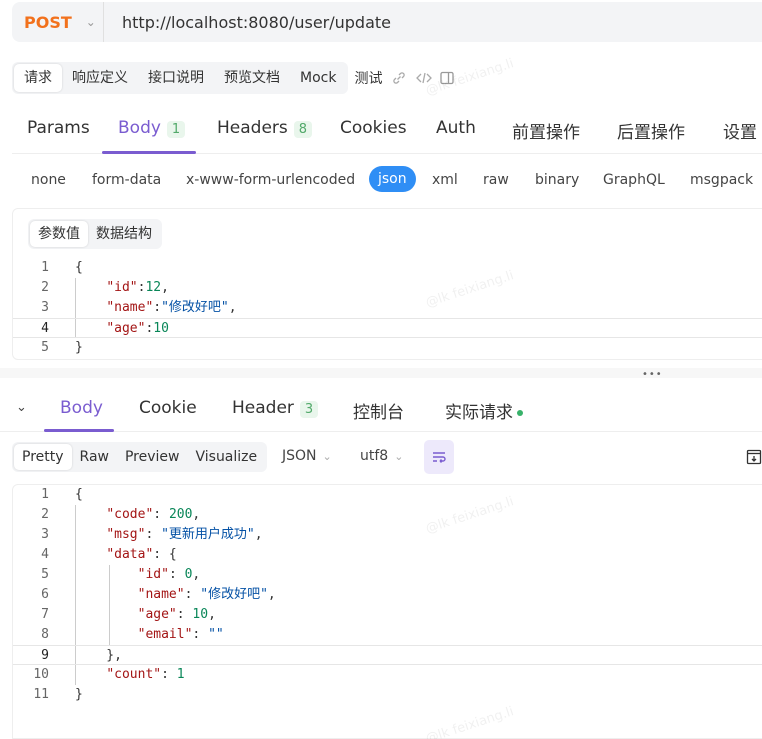 This screenshot has height=739, width=762. I want to click on link-icon, so click(399, 78).